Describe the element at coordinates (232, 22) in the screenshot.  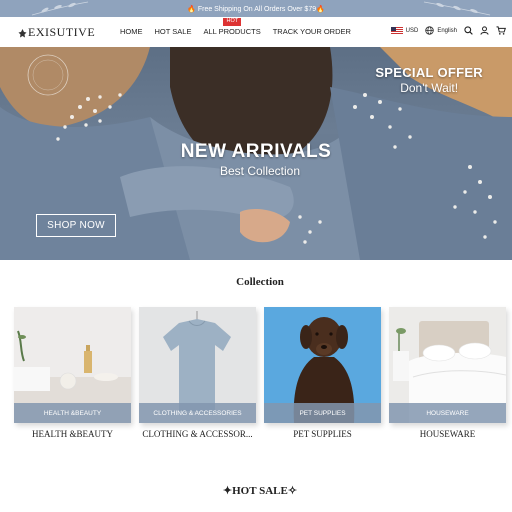
I see `hot-badge: HOT` at that location.